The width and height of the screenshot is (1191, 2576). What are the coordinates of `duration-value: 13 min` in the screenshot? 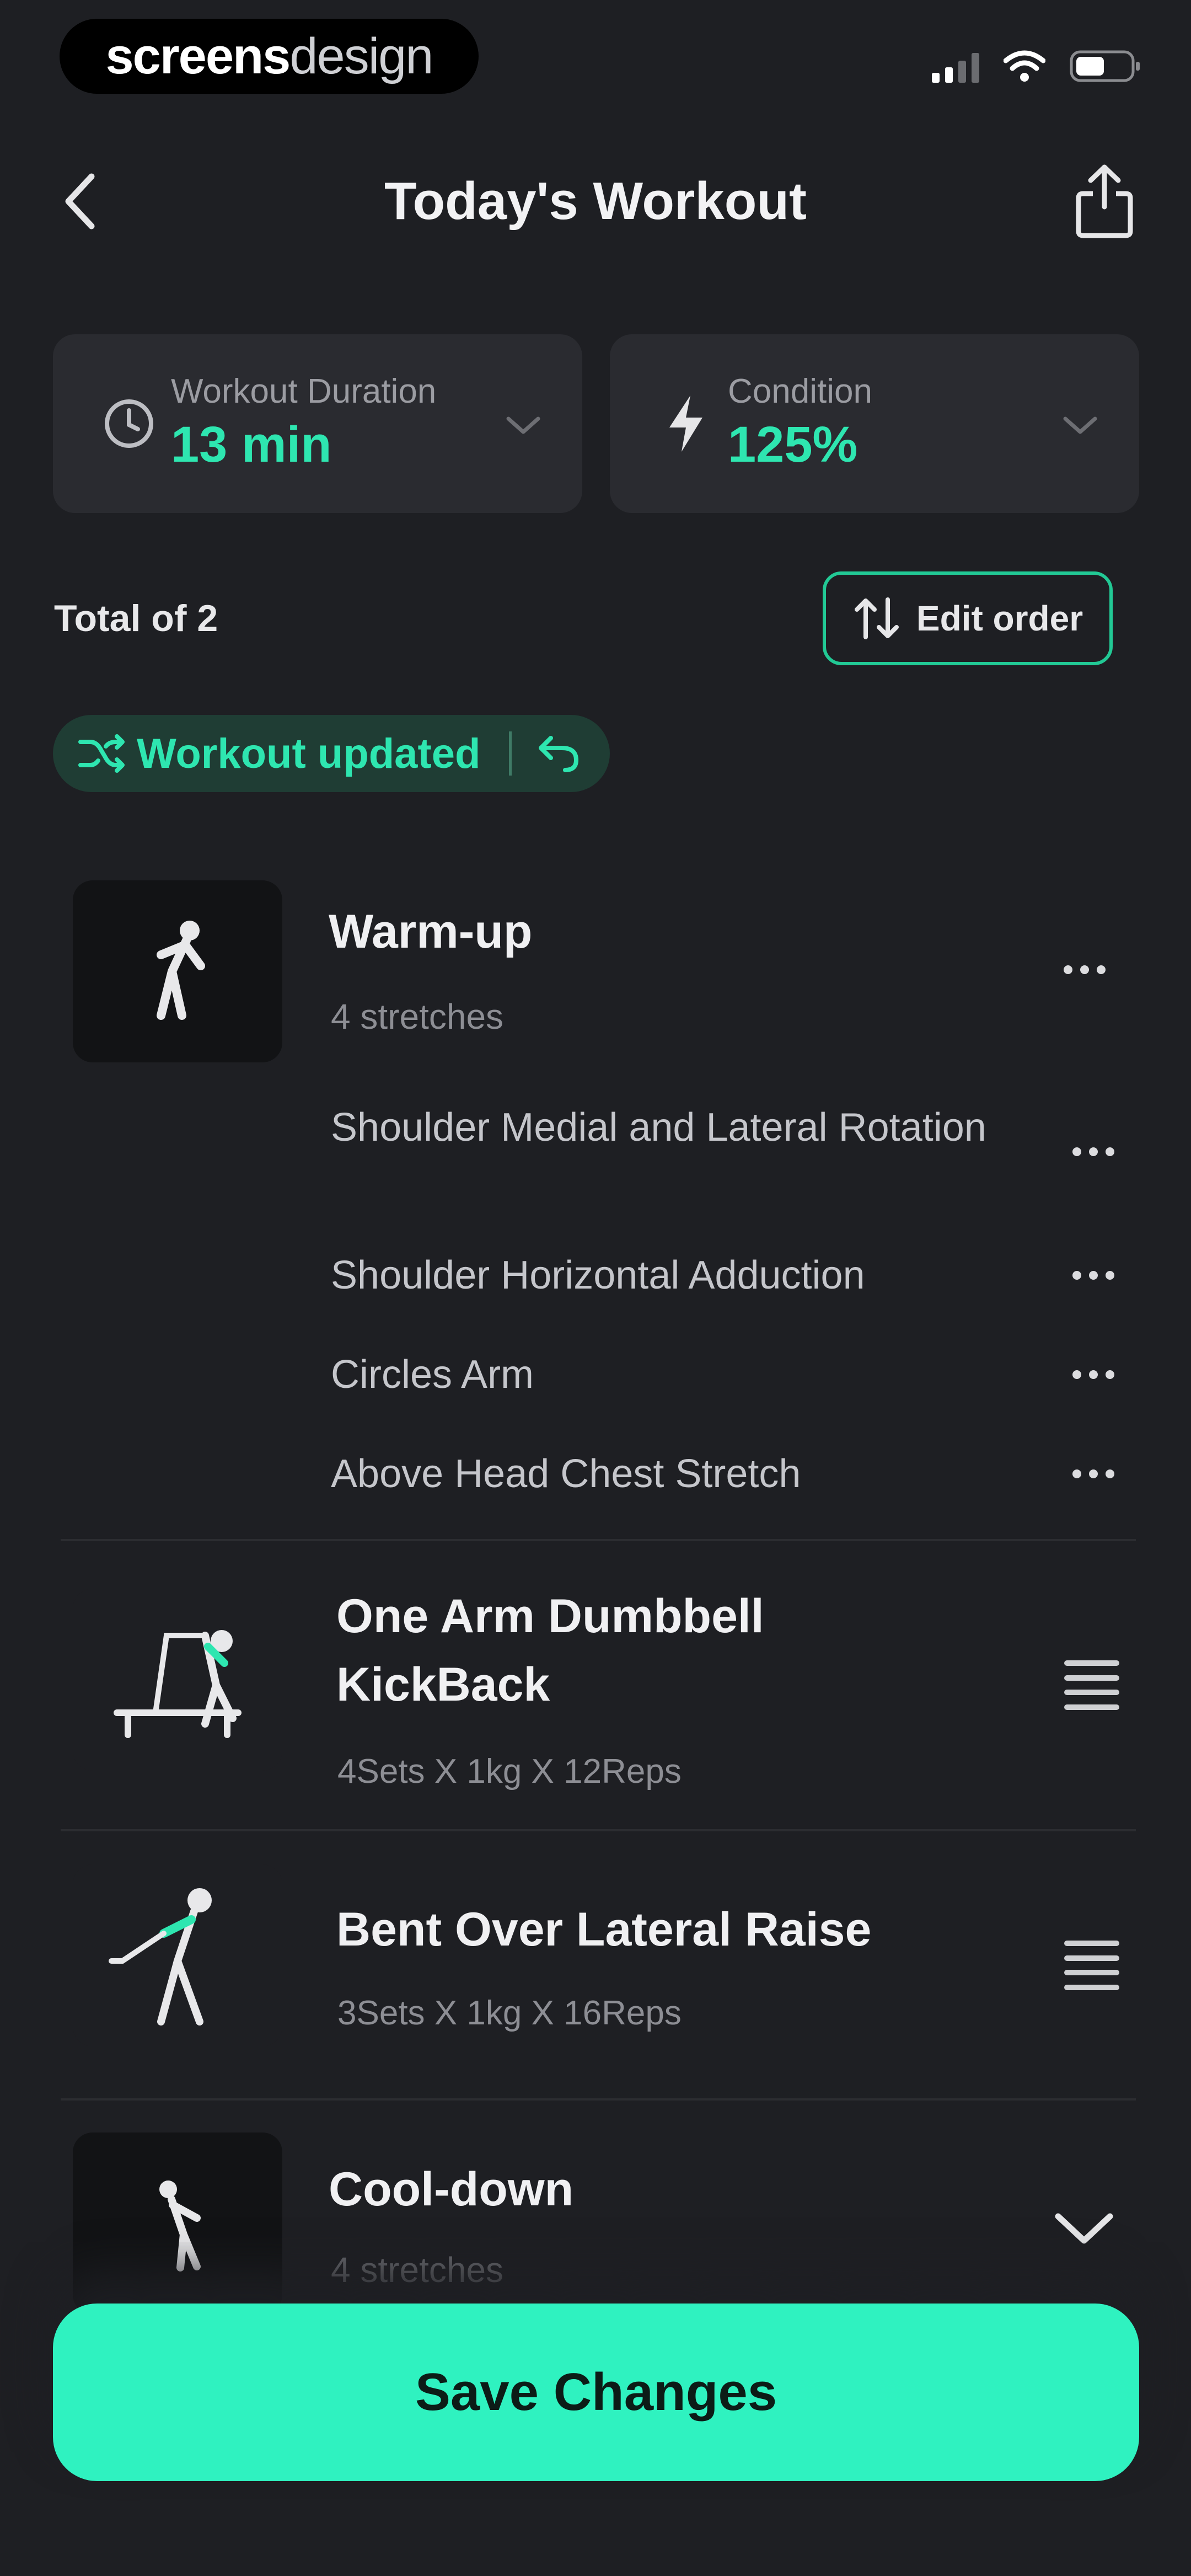 It's located at (252, 444).